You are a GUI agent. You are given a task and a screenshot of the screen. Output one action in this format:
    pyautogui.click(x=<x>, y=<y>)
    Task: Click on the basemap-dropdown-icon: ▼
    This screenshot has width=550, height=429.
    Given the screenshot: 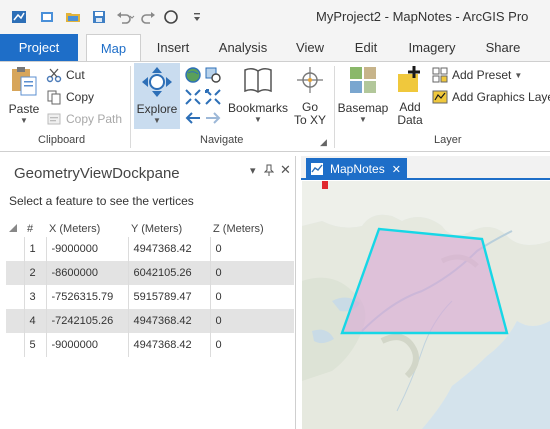 What is the action you would take?
    pyautogui.click(x=363, y=119)
    